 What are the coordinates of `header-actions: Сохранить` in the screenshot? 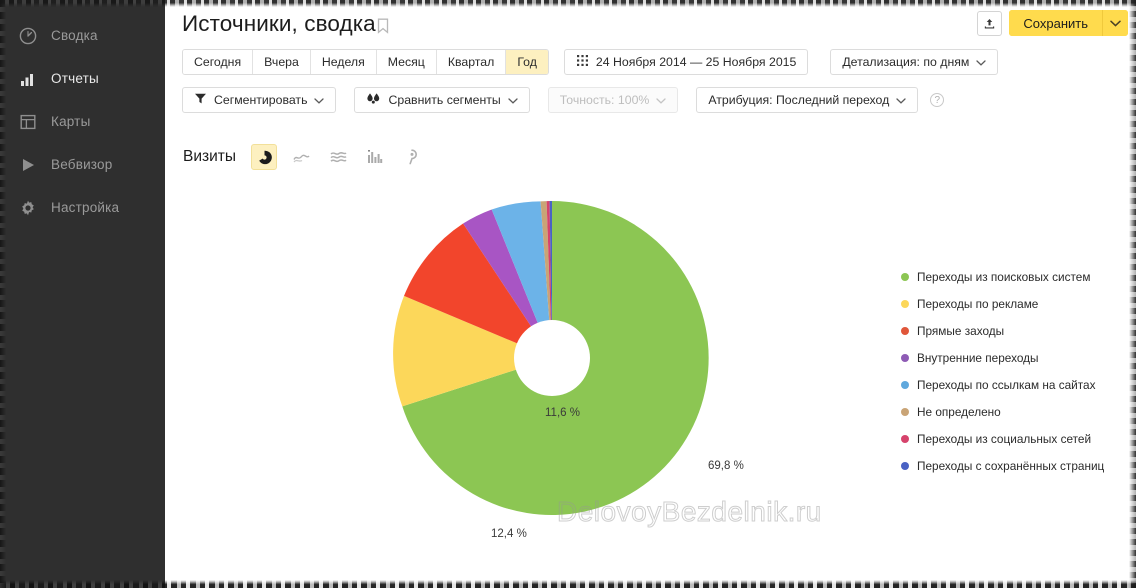 It's located at (1052, 23).